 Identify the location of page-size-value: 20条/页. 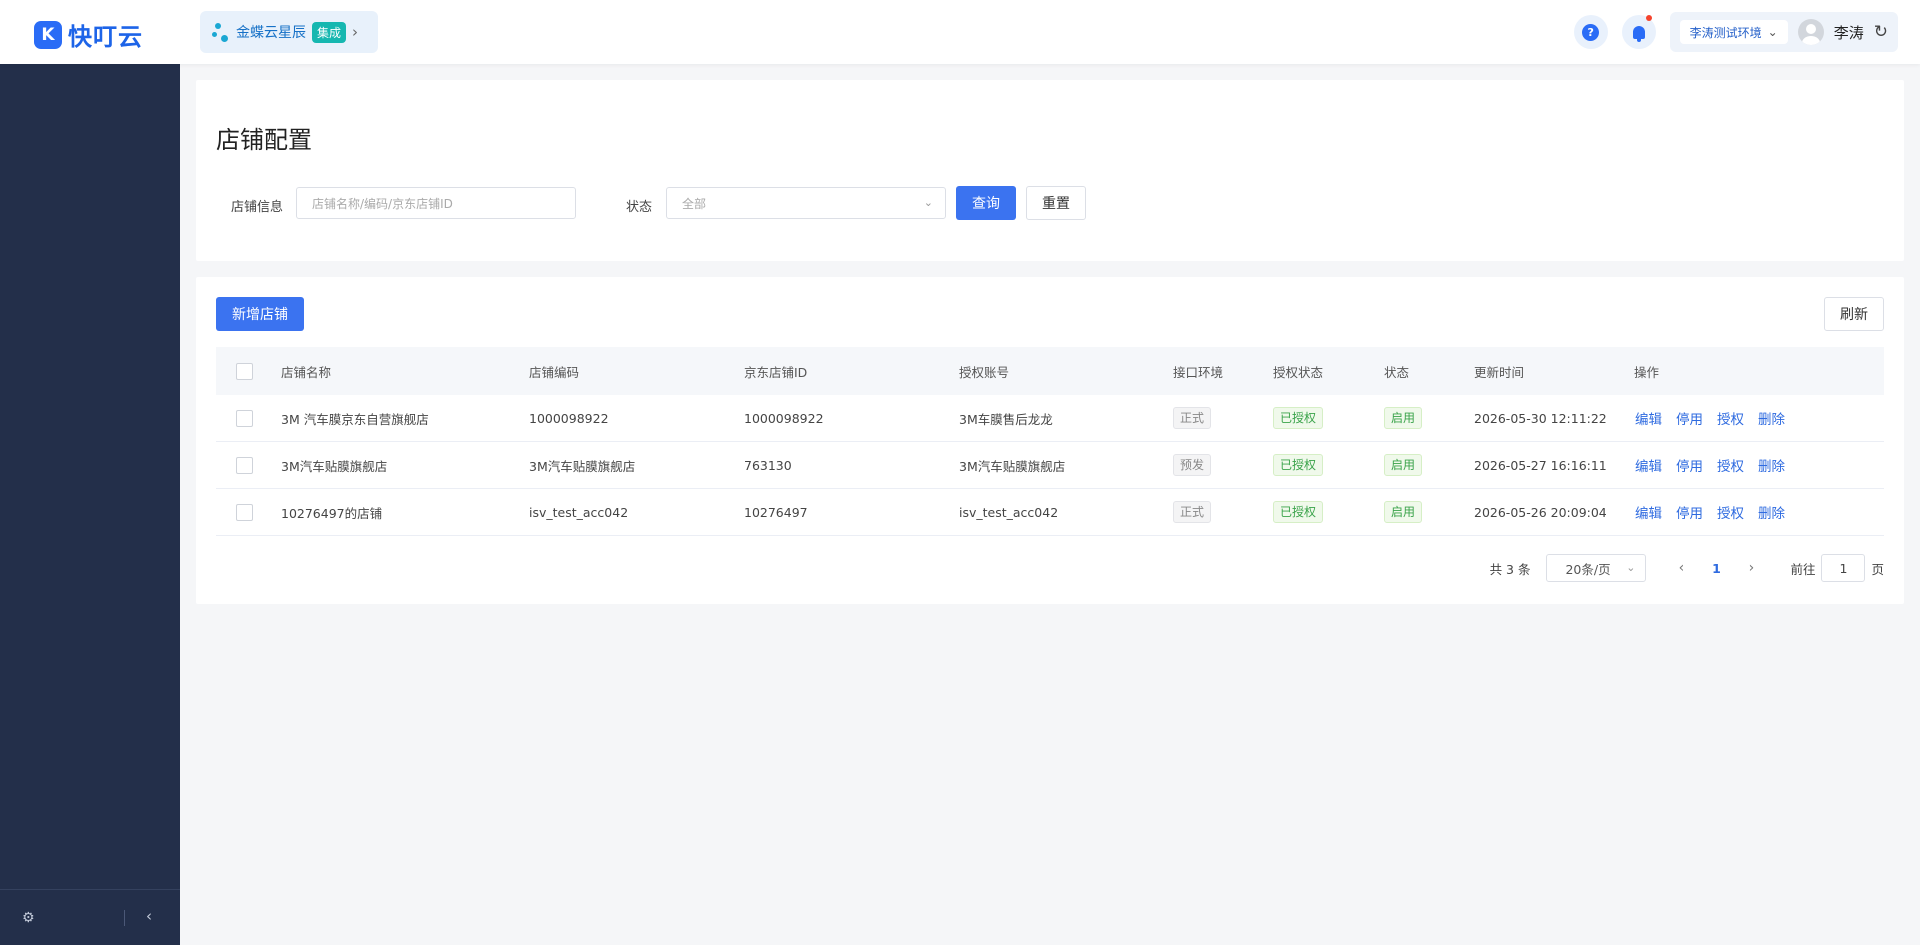
(1588, 569).